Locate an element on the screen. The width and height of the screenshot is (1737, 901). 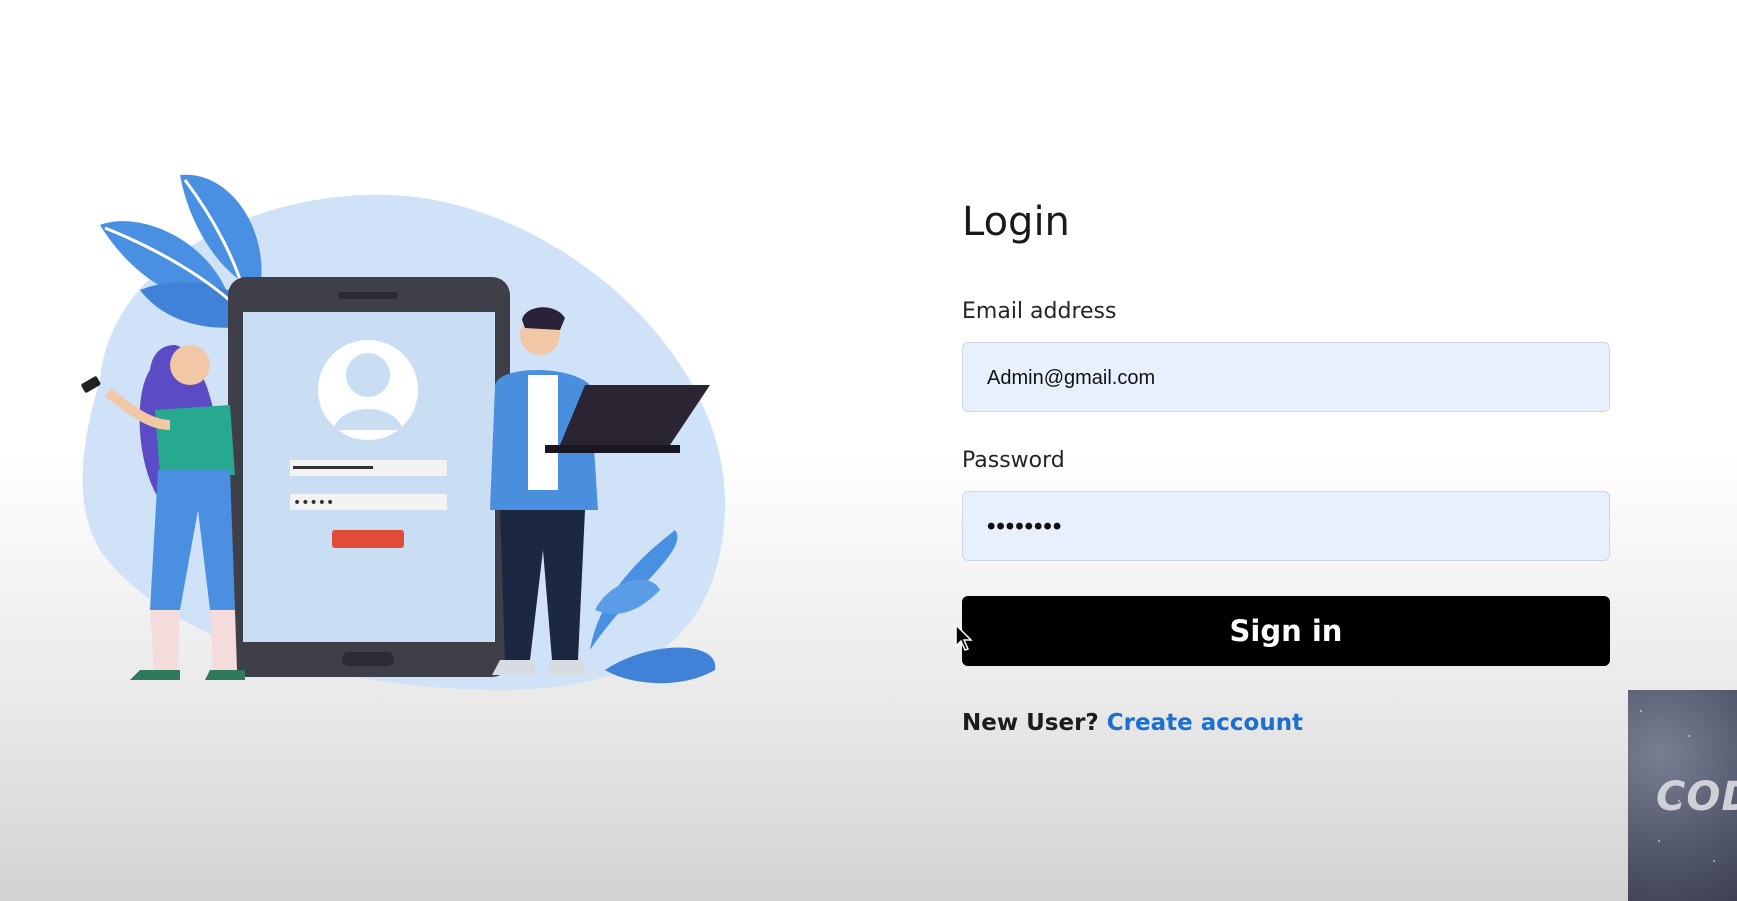
mouse-cursor-icon is located at coordinates (964, 637).